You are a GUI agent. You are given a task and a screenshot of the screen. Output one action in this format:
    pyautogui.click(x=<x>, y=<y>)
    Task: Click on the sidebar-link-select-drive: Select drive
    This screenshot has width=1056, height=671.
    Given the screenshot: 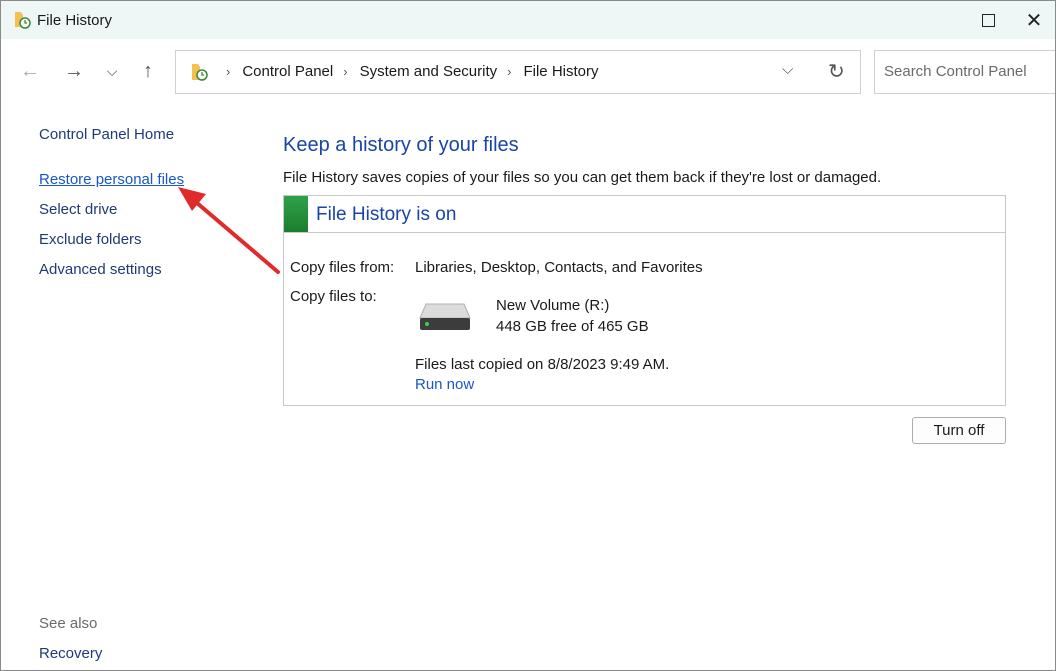 What is the action you would take?
    pyautogui.click(x=78, y=209)
    